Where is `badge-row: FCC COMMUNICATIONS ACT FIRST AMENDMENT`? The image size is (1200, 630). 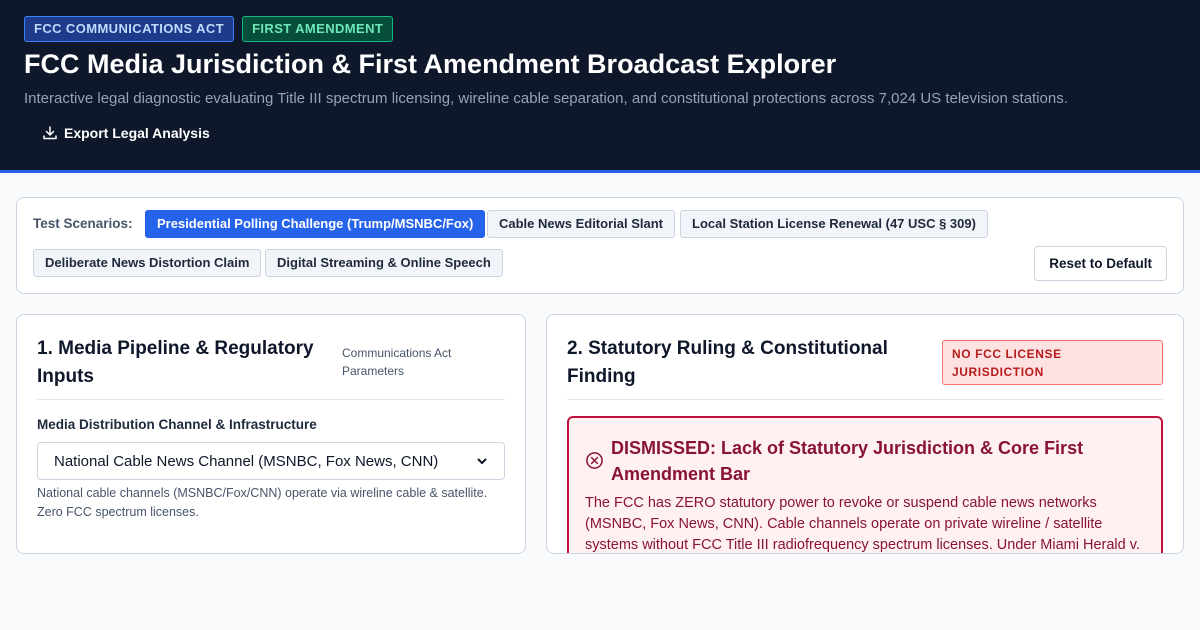 badge-row: FCC COMMUNICATIONS ACT FIRST AMENDMENT is located at coordinates (600, 29).